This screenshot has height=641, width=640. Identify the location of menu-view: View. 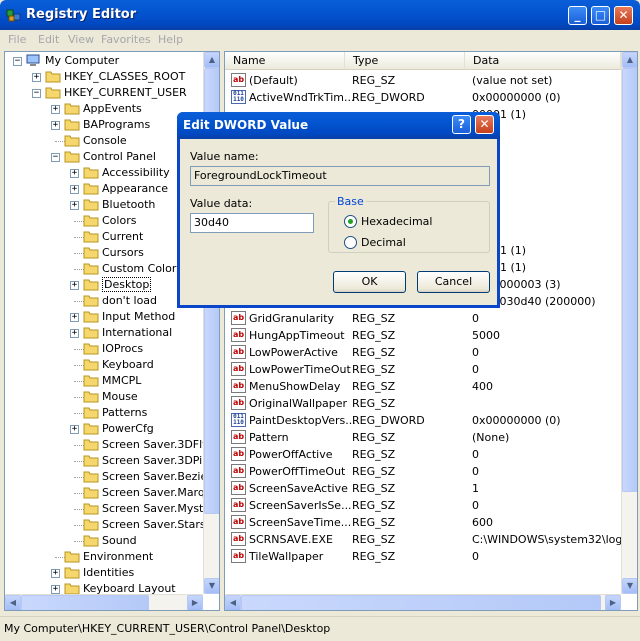
(81, 39).